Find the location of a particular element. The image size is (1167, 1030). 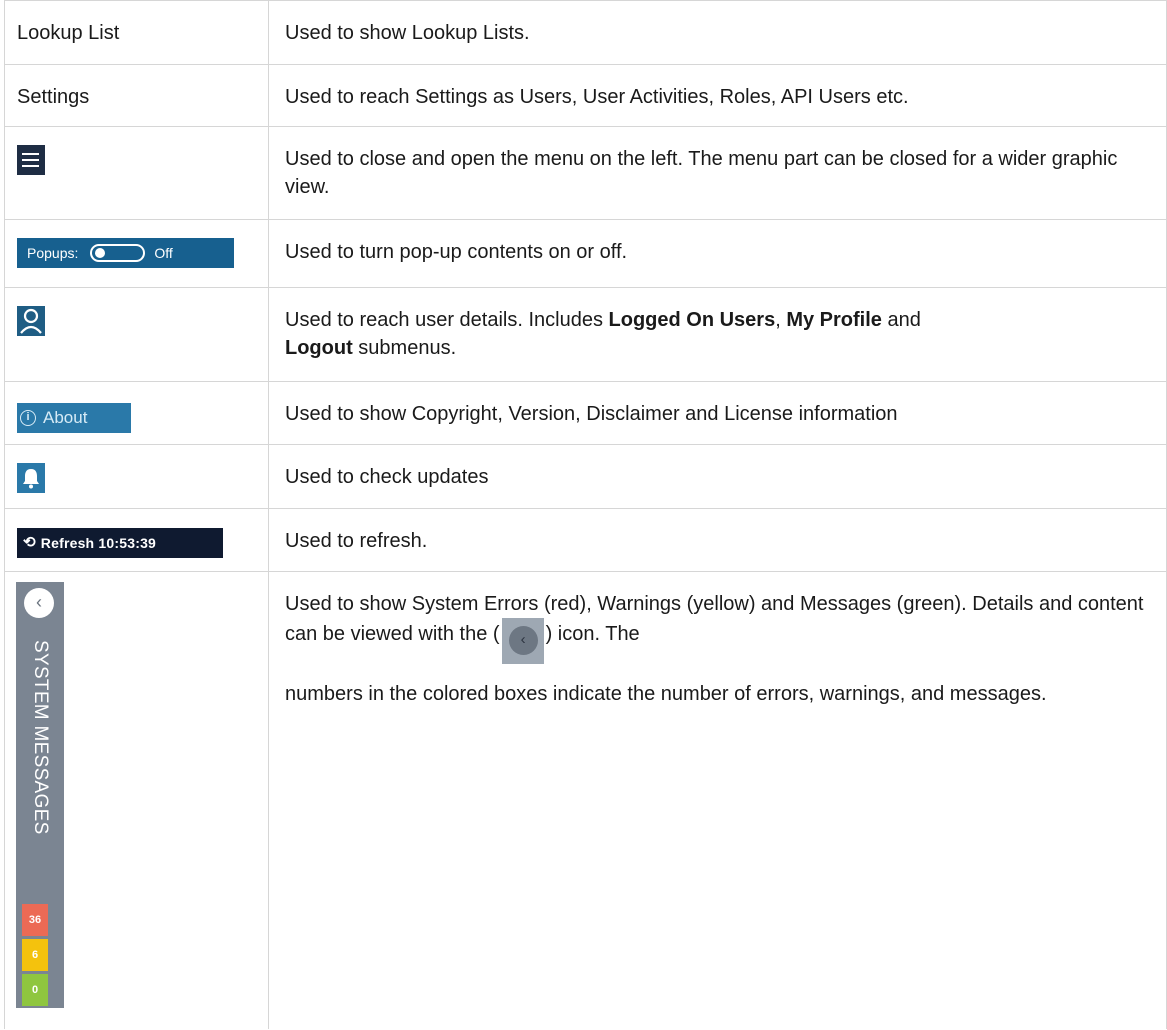

about-button: i About is located at coordinates (74, 418).